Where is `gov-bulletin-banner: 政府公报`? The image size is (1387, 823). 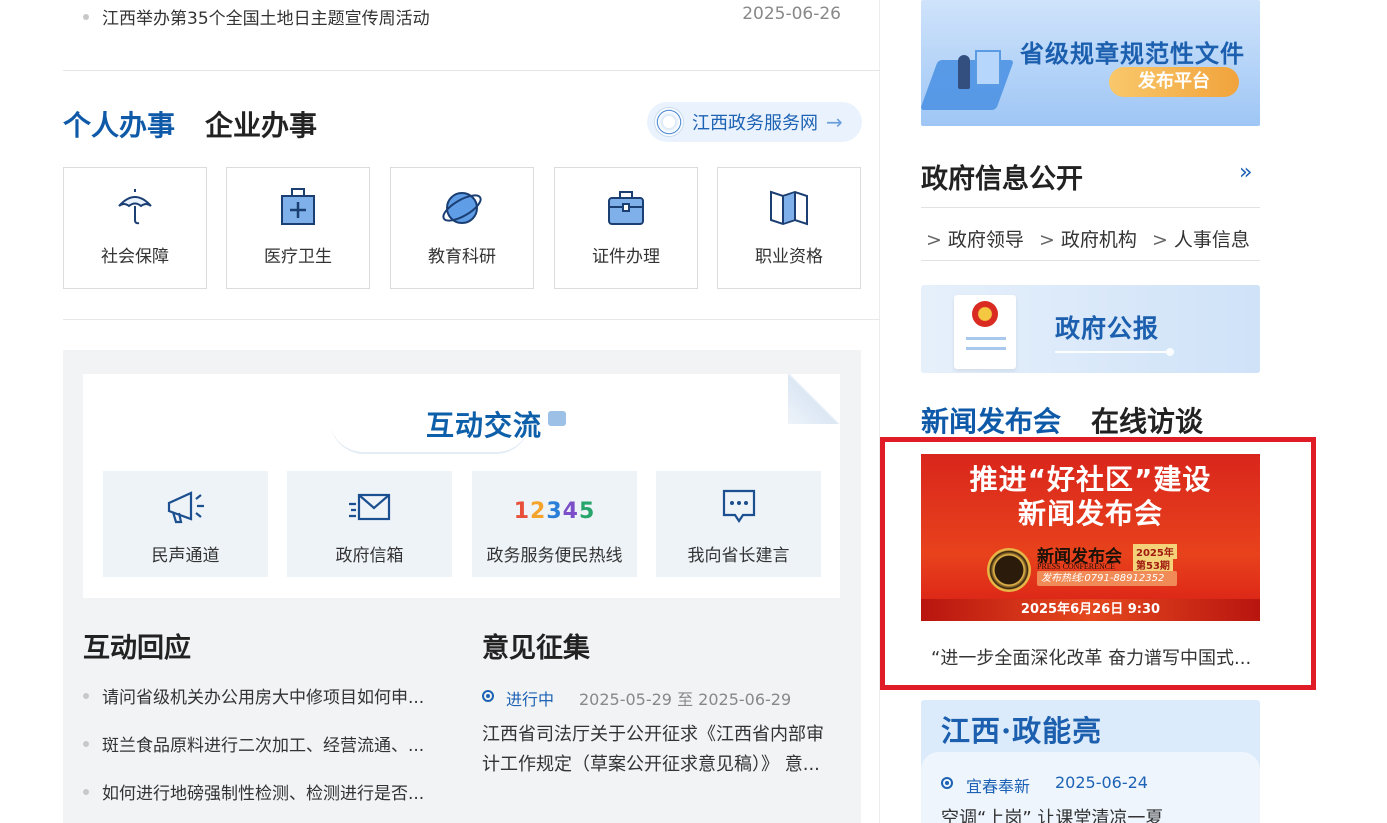
gov-bulletin-banner: 政府公报 is located at coordinates (1090, 329).